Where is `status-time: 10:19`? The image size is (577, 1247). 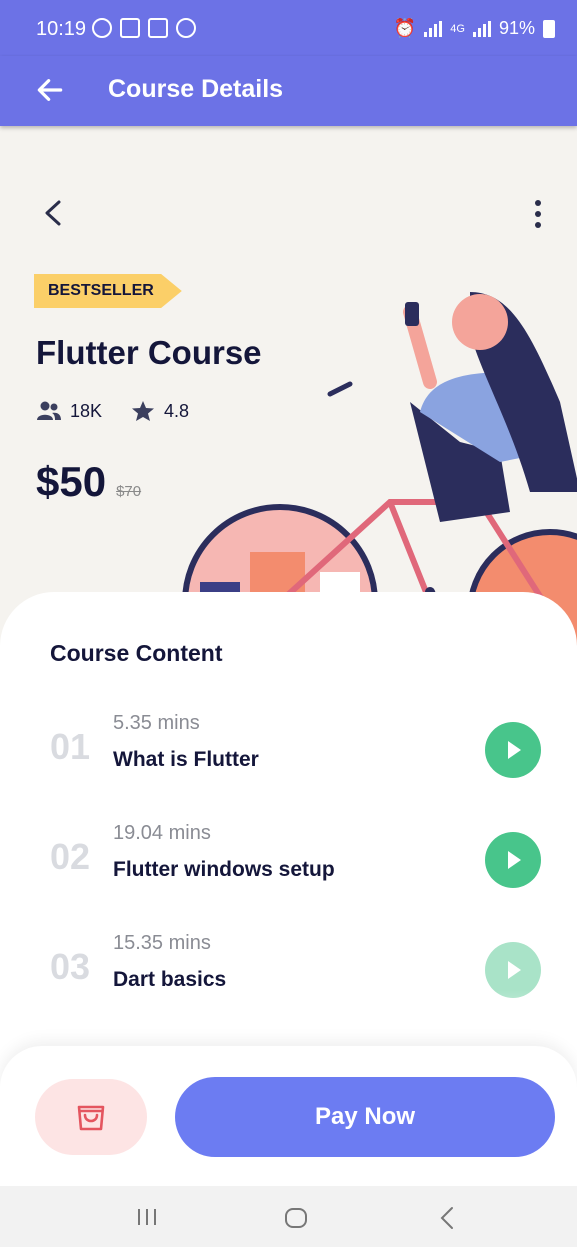 status-time: 10:19 is located at coordinates (61, 29).